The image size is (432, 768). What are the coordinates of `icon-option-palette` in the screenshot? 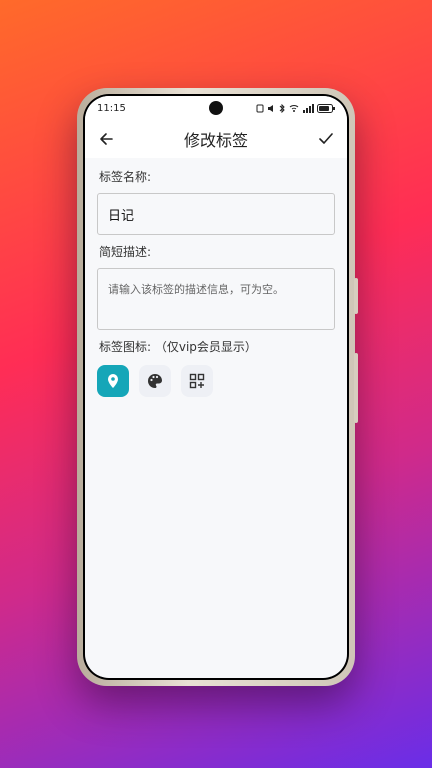 It's located at (155, 381).